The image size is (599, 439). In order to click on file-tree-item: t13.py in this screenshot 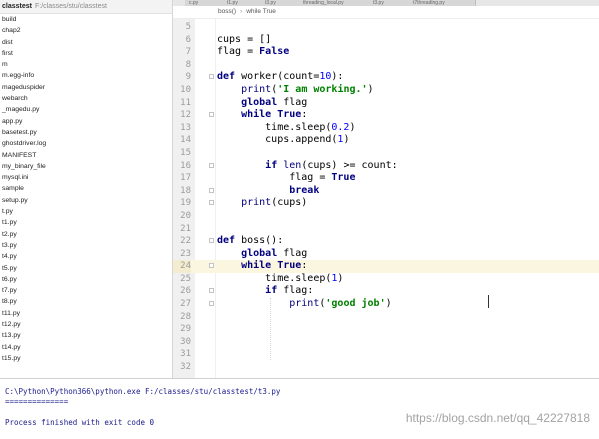, I will do `click(87, 335)`.